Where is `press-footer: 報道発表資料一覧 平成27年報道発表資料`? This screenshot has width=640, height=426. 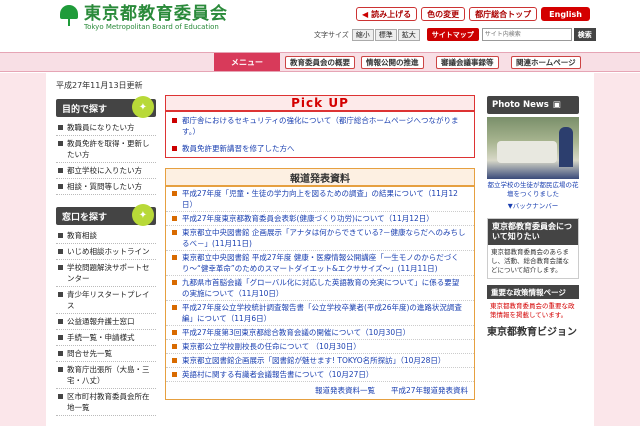 press-footer: 報道発表資料一覧 平成27年報道発表資料 is located at coordinates (320, 390).